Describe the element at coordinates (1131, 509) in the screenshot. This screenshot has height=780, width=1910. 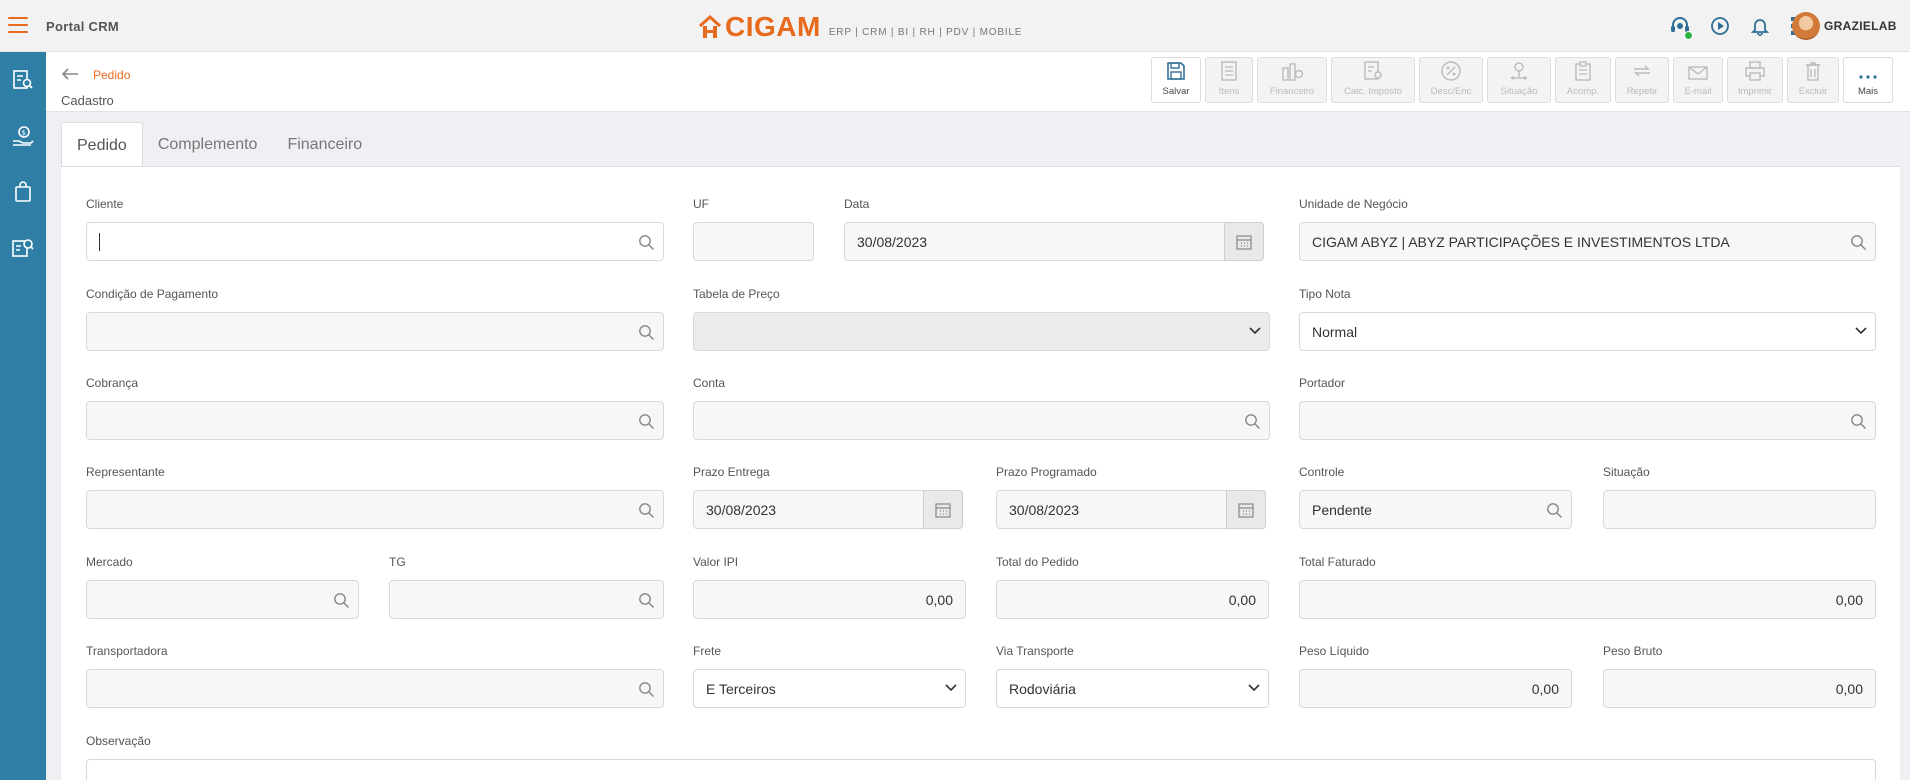
I see `prazo-programado-input: 30/08/2023` at that location.